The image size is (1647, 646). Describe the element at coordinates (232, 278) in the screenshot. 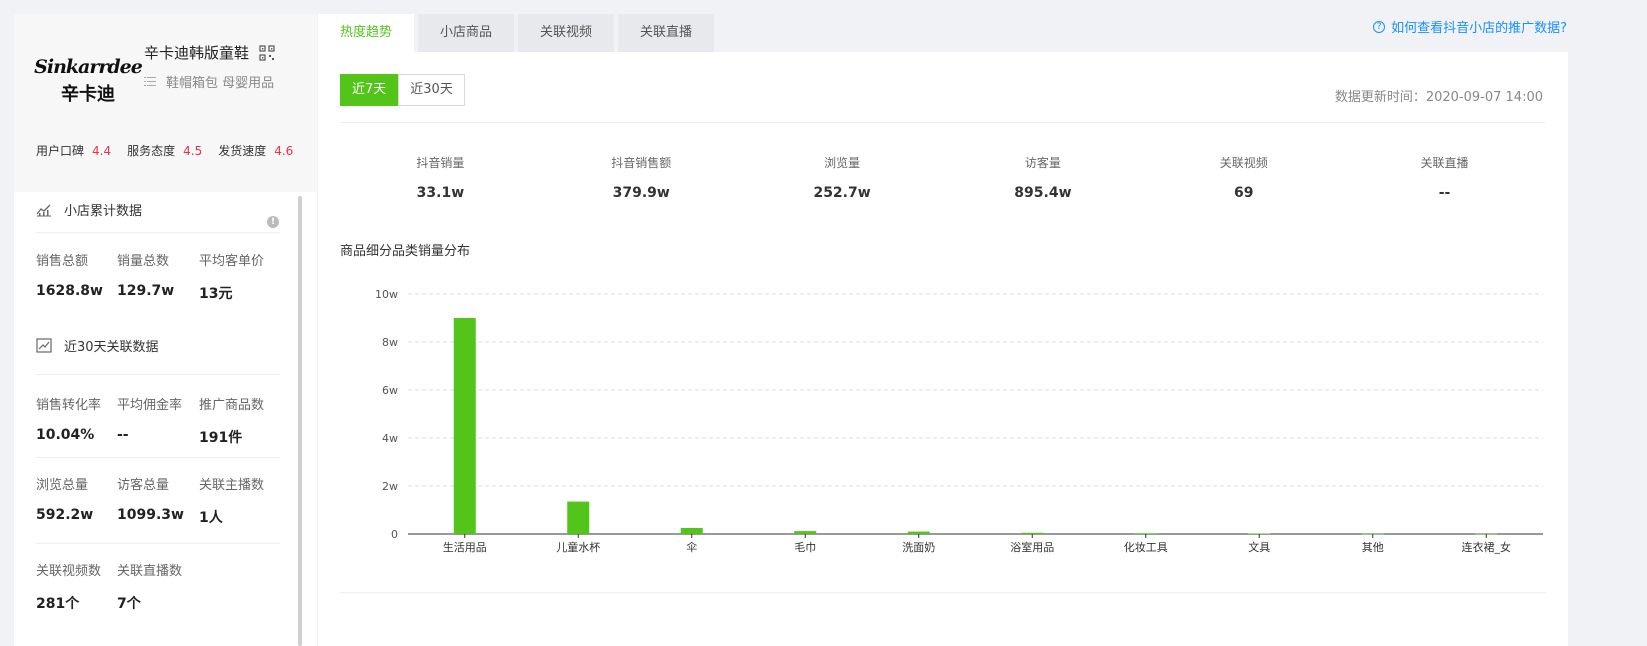

I see `metric-avg-price: 平均客单价 13元` at that location.